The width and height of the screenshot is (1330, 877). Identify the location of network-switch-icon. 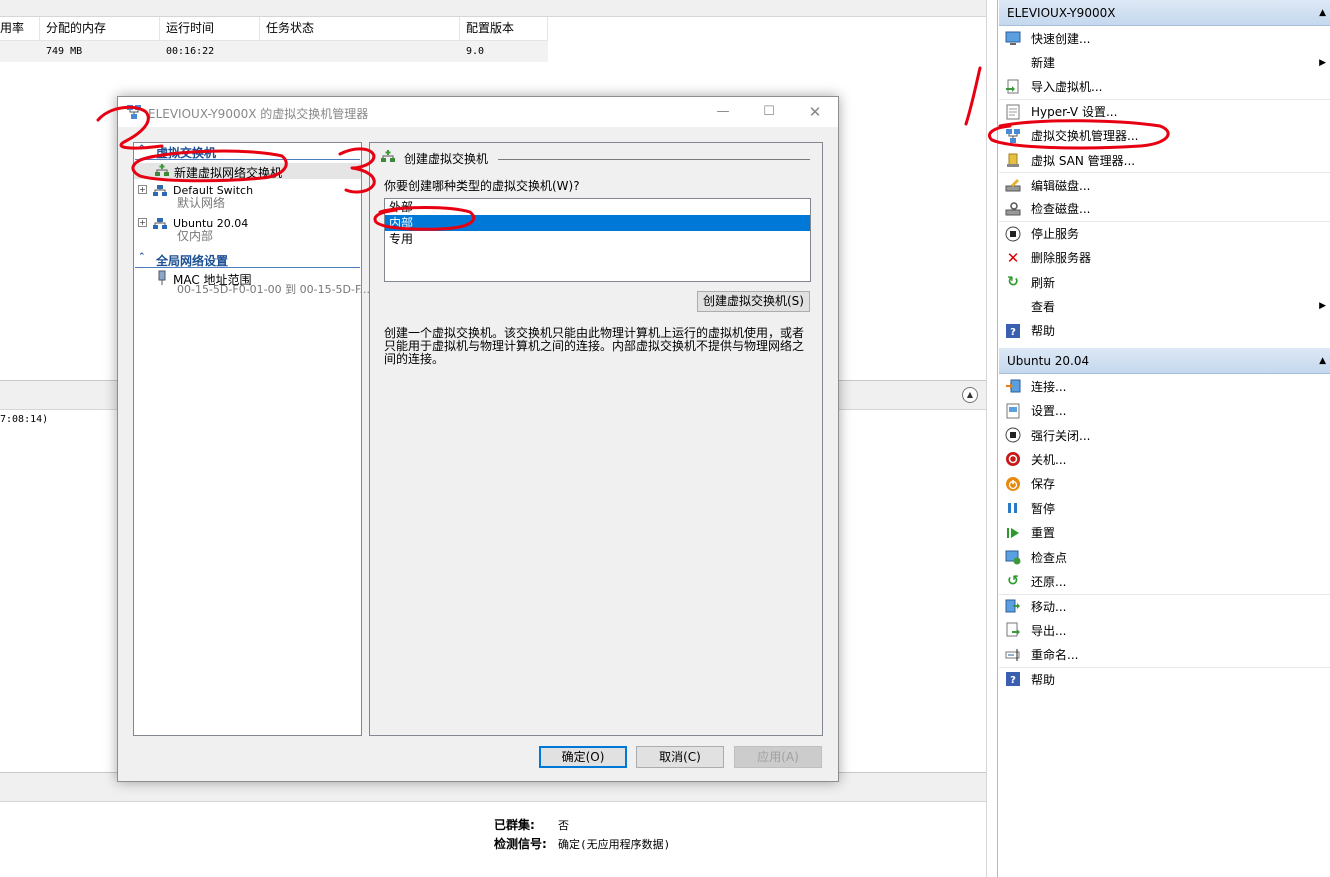
(160, 224).